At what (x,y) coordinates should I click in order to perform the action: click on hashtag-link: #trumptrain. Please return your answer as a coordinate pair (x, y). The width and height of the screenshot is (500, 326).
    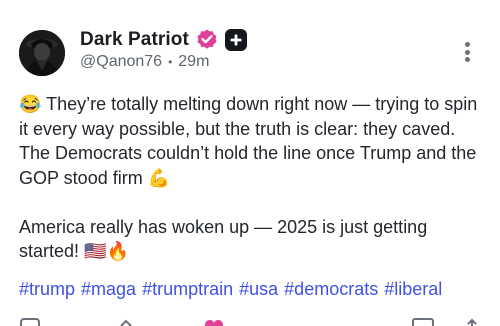
    Looking at the image, I should click on (187, 289).